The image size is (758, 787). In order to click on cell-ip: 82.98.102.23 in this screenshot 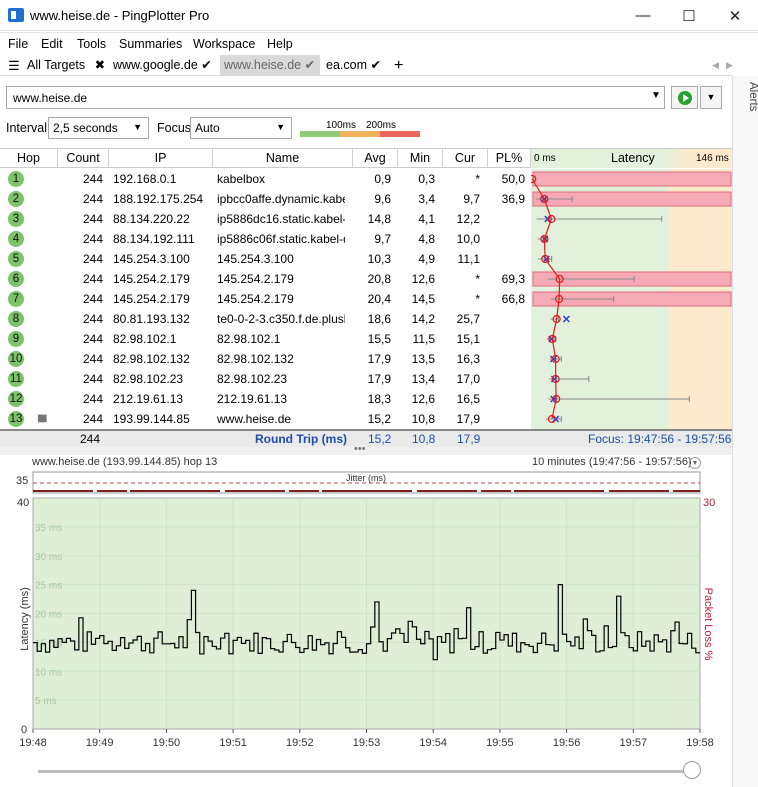, I will do `click(148, 379)`.